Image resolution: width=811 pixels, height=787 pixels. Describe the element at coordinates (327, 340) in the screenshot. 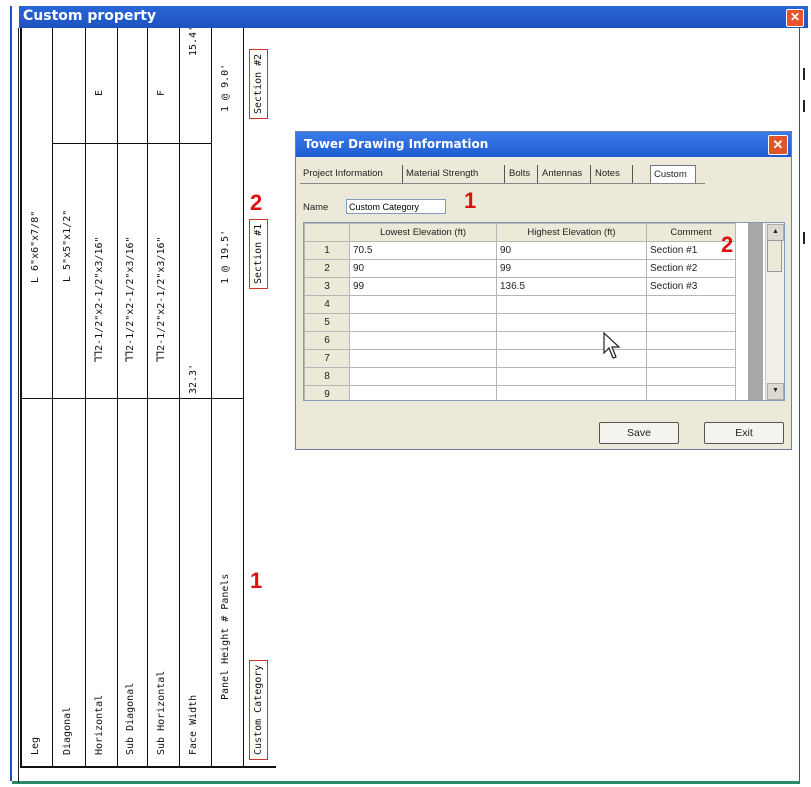

I see `row-number: 6` at that location.